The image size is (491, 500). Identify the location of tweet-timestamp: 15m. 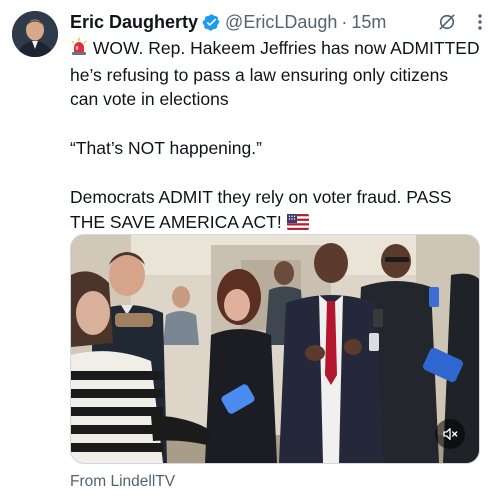
(368, 22).